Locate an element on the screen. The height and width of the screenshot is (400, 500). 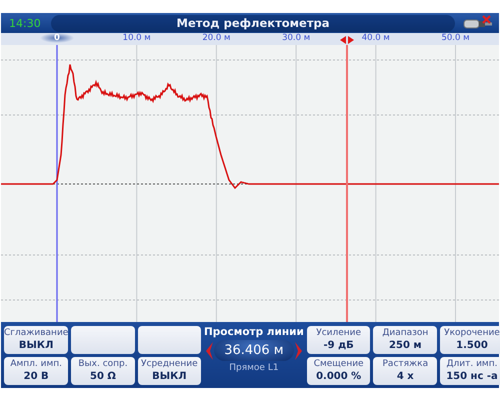
scale-label: 0 is located at coordinates (57, 38).